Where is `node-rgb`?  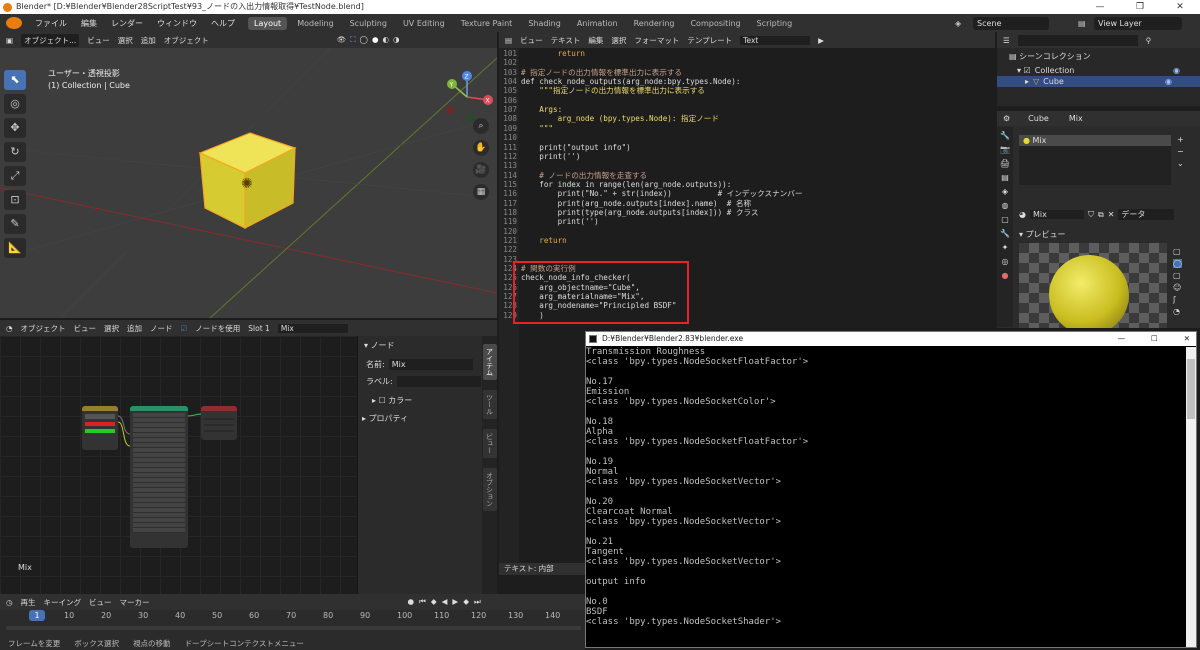
node-rgb is located at coordinates (100, 428).